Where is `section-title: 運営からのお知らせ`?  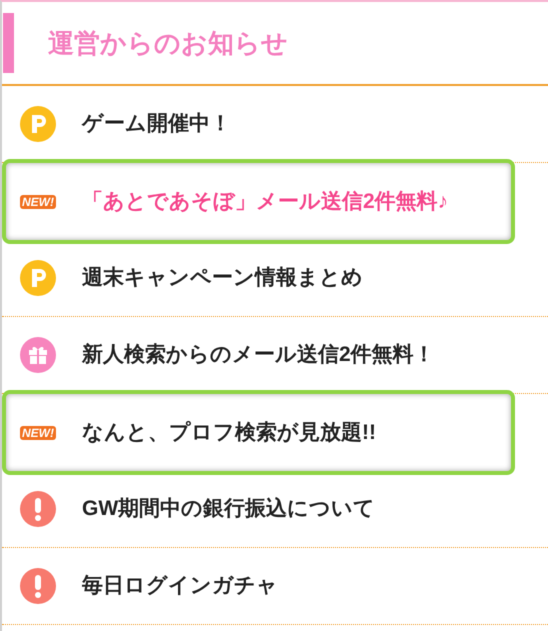 section-title: 運営からのお知らせ is located at coordinates (168, 43).